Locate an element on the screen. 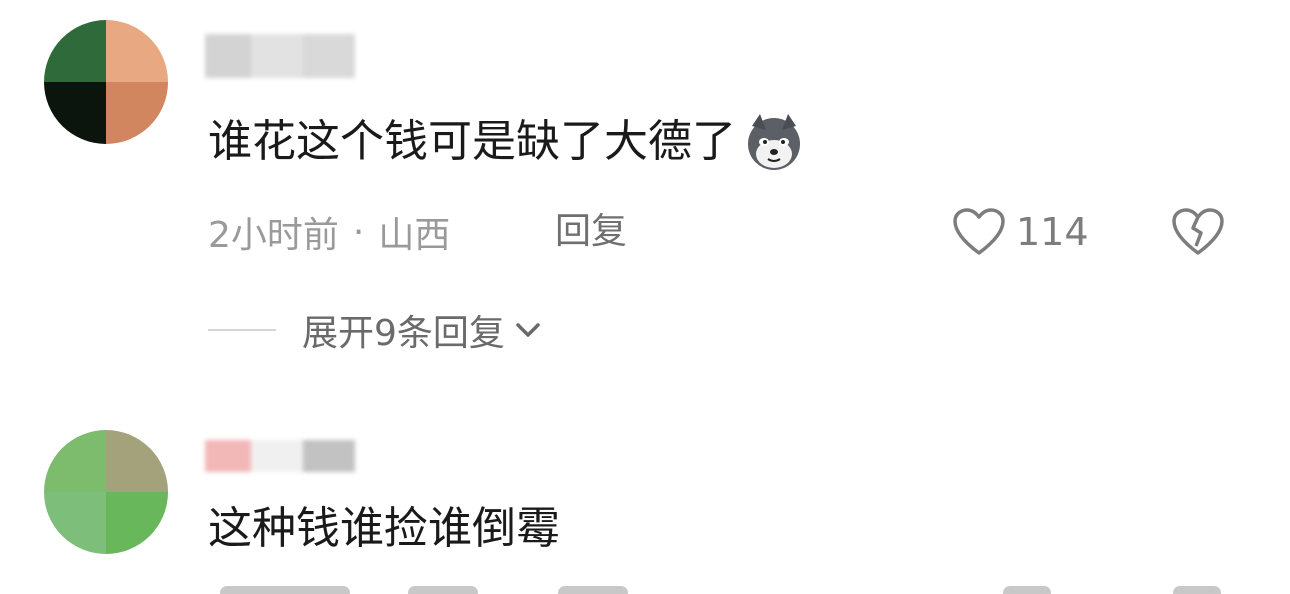 The height and width of the screenshot is (594, 1290). comment-text: 谁花这个钱可是缺了大德了 is located at coordinates (507, 142).